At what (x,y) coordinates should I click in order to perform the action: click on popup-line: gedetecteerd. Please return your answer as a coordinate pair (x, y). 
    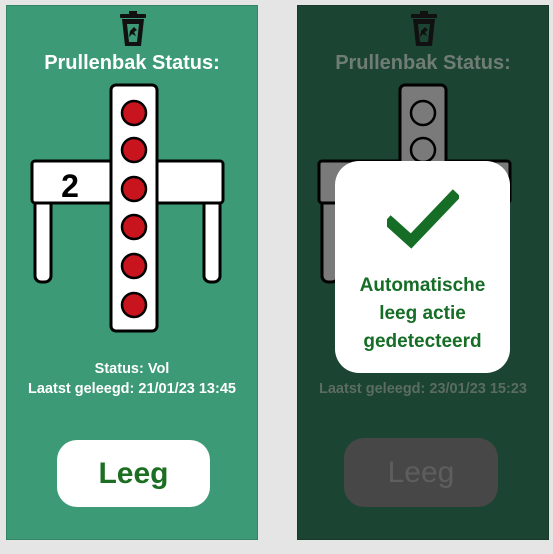
    Looking at the image, I should click on (422, 341).